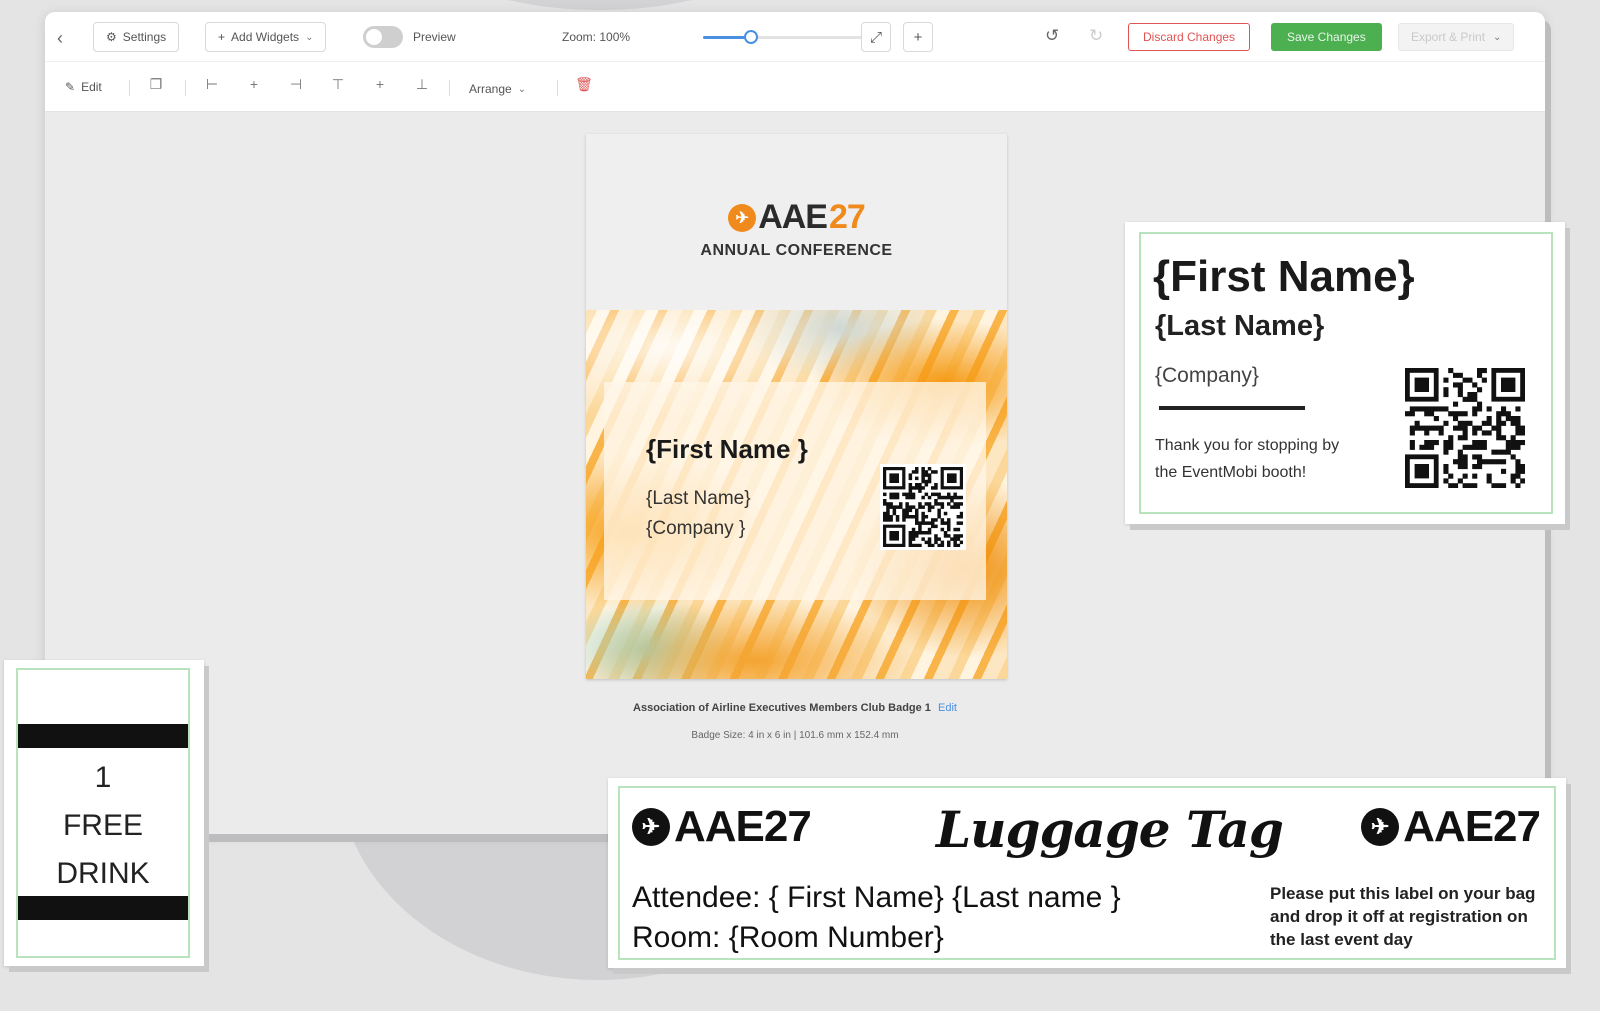 Image resolution: width=1600 pixels, height=1011 pixels. I want to click on sticker-qr-code, so click(1465, 428).